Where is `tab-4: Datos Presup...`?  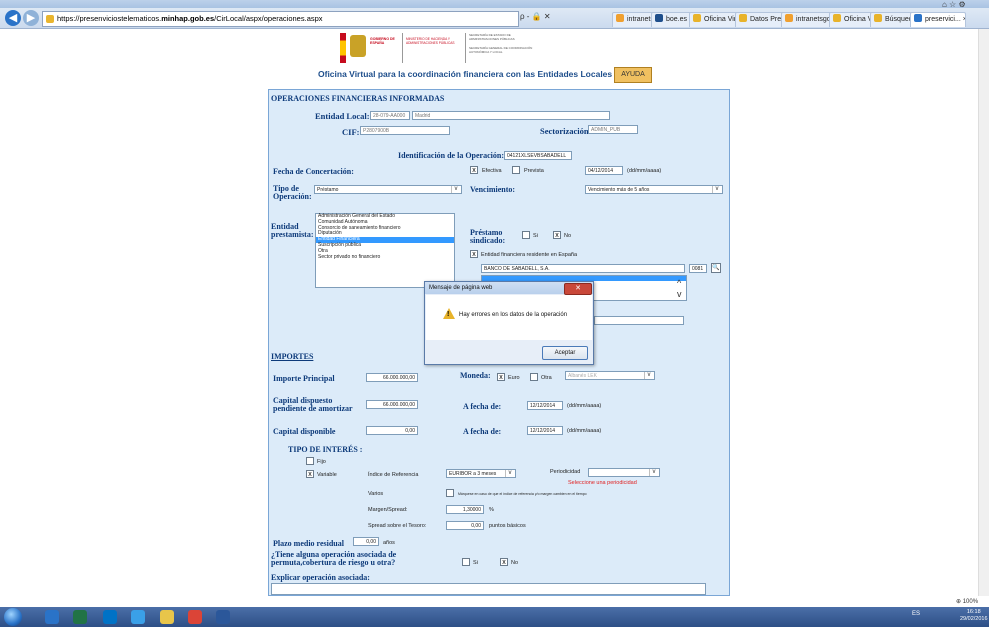 tab-4: Datos Presup... is located at coordinates (761, 19).